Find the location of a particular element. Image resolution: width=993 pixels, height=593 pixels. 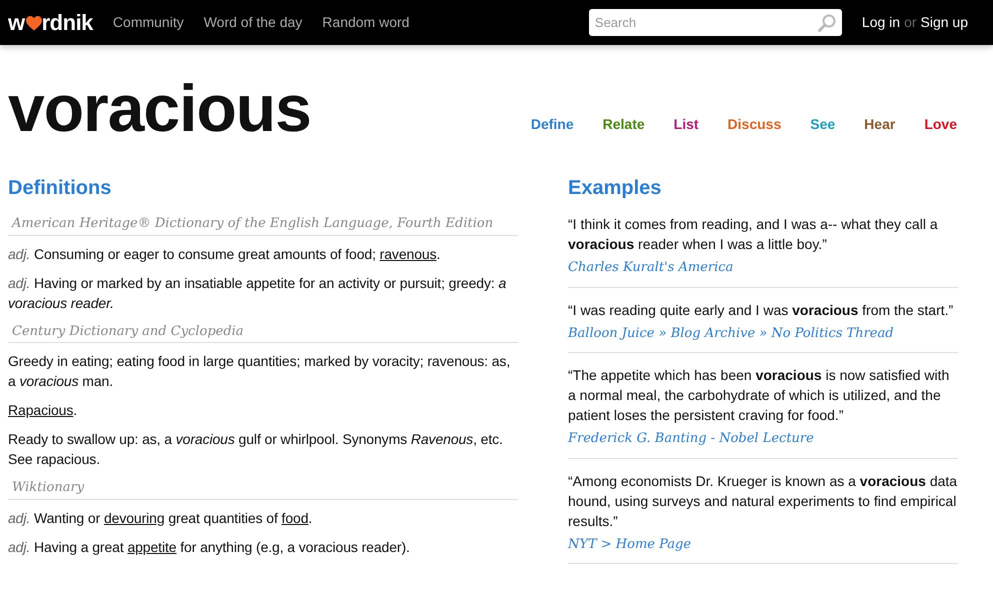

nav-link: Random word is located at coordinates (366, 22).